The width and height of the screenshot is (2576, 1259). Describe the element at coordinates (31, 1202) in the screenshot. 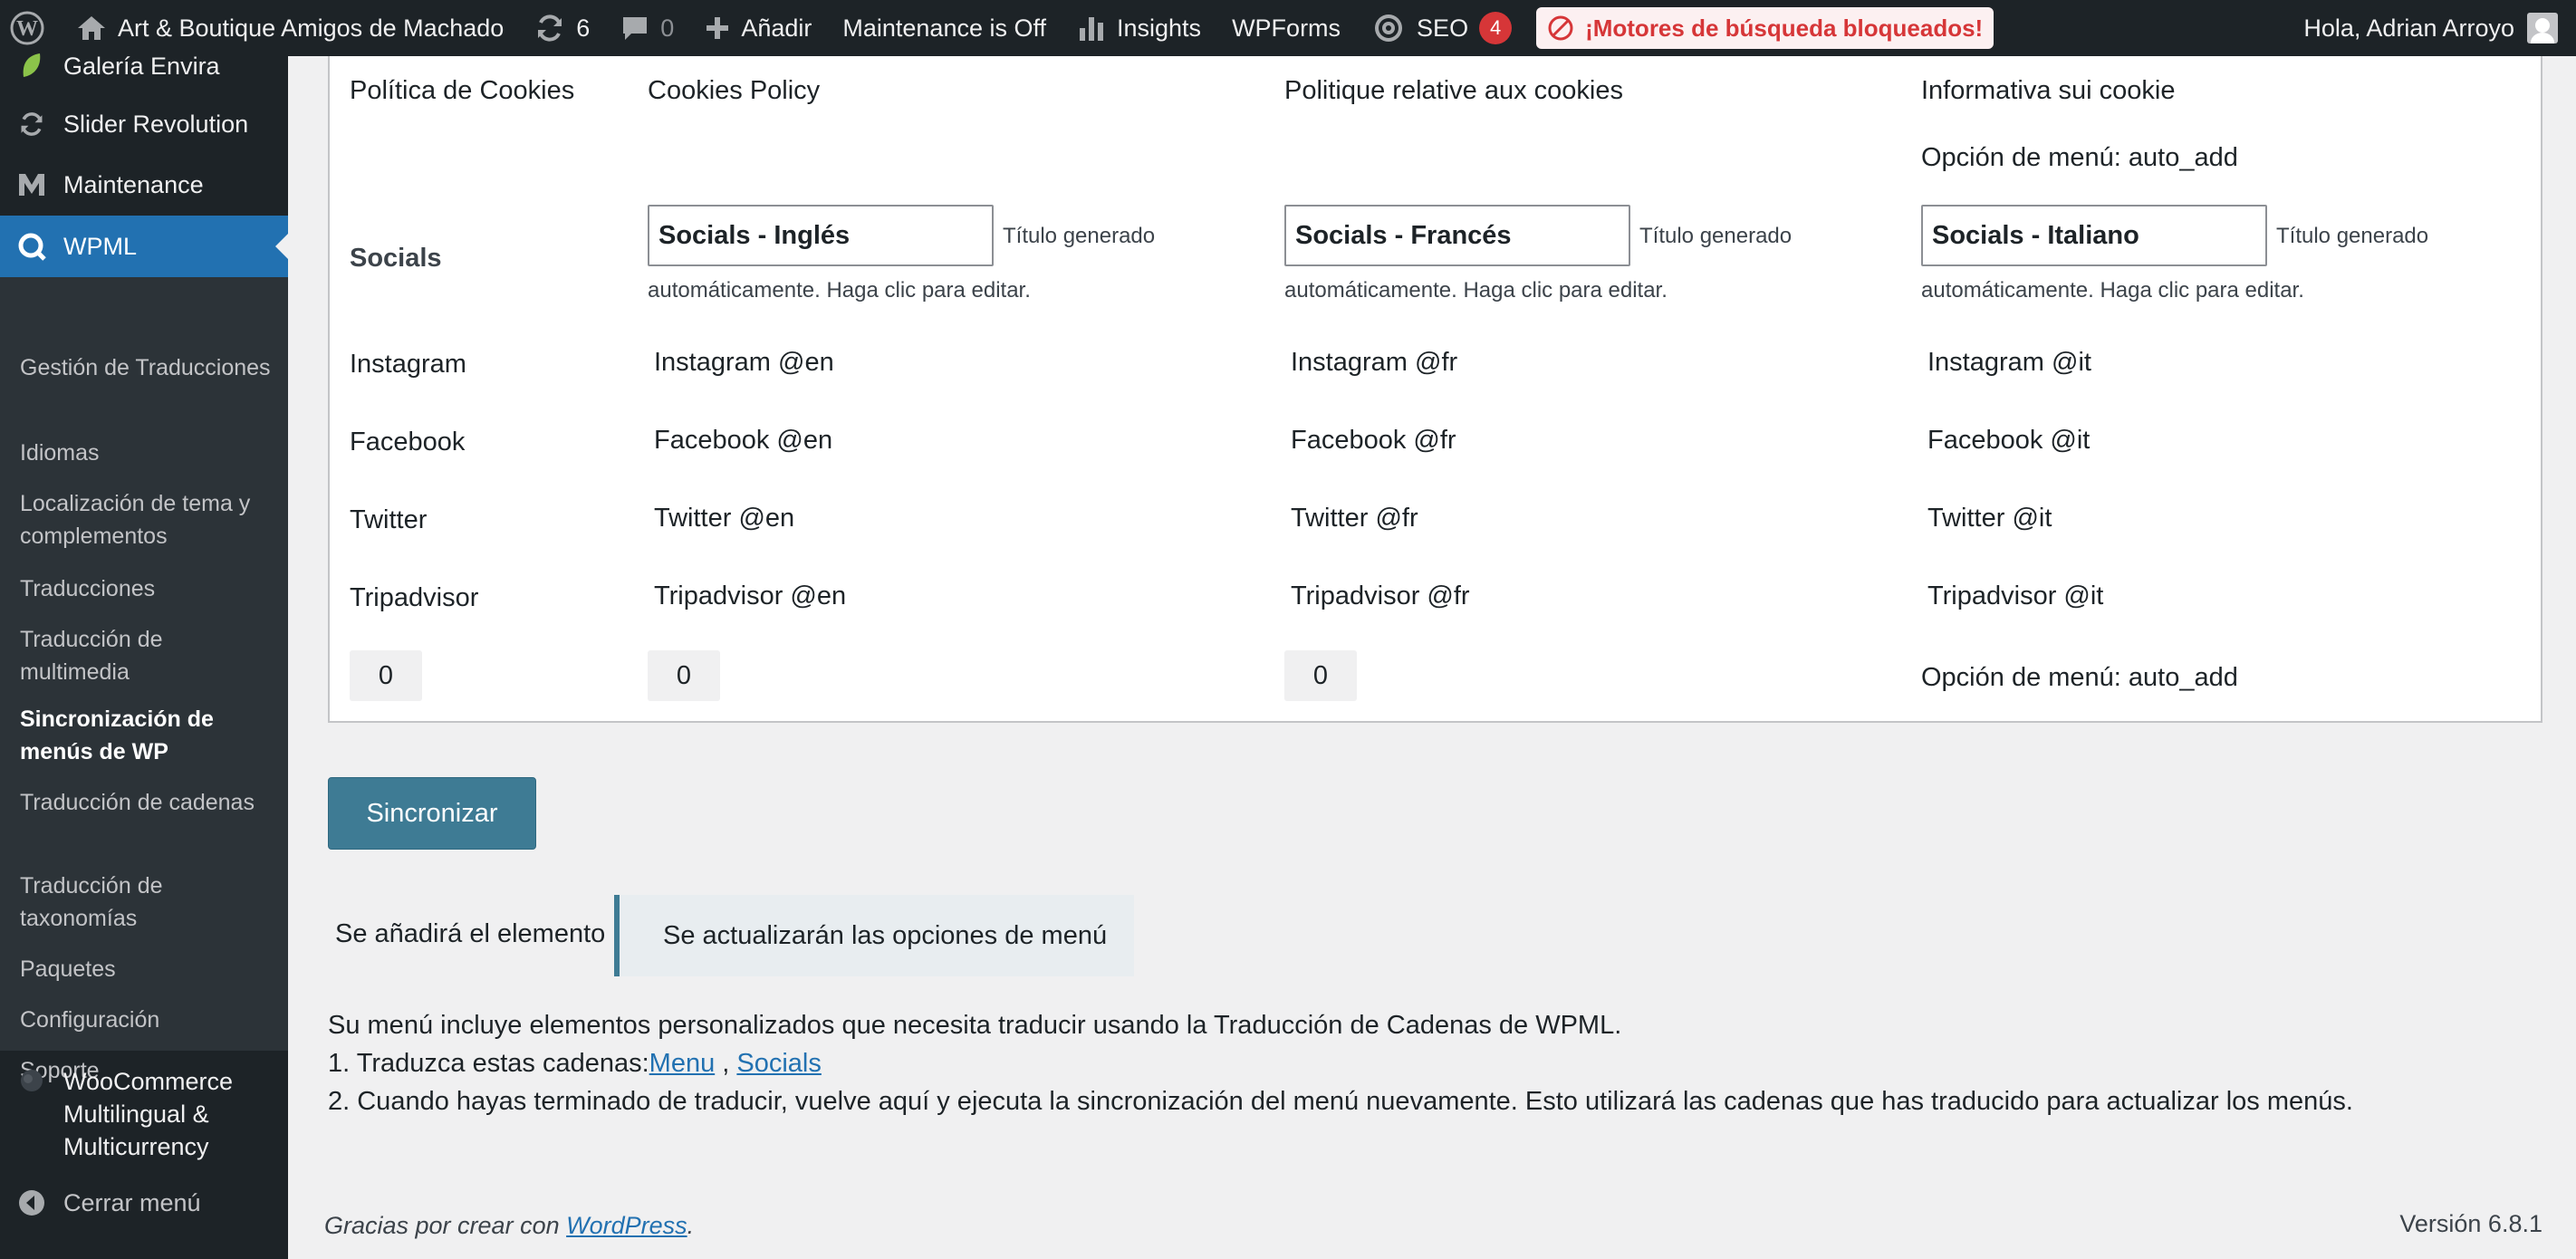

I see `collapse-arrow-icon` at that location.